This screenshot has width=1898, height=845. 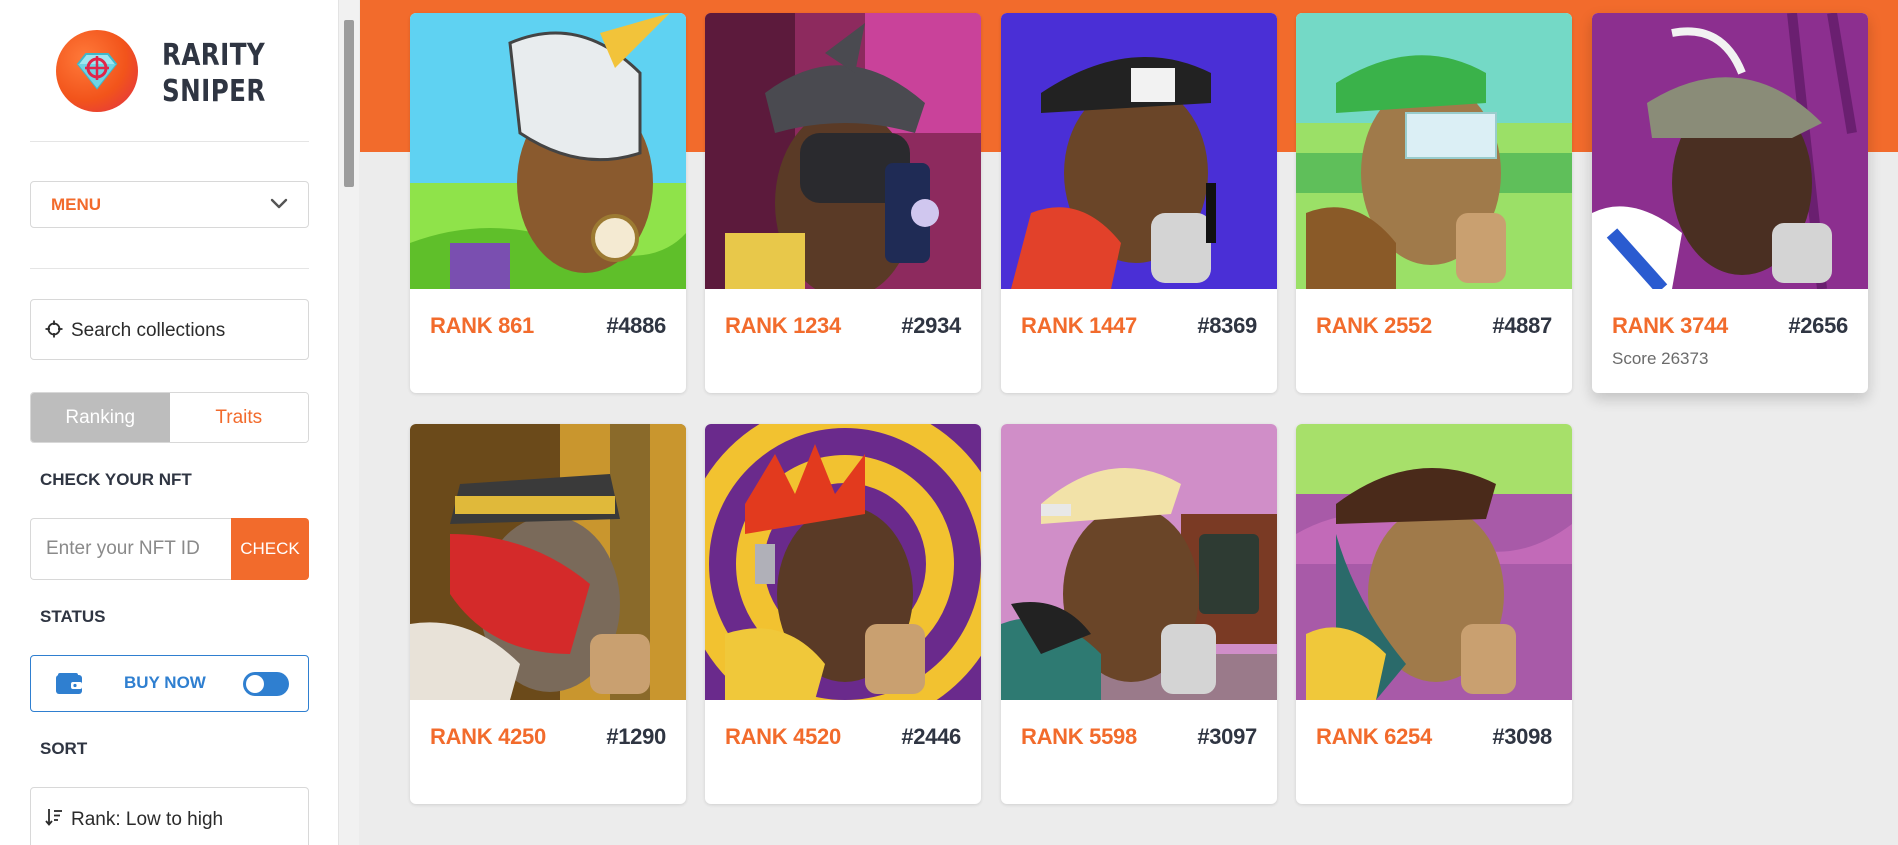 What do you see at coordinates (255, 684) in the screenshot?
I see `toggle-knob` at bounding box center [255, 684].